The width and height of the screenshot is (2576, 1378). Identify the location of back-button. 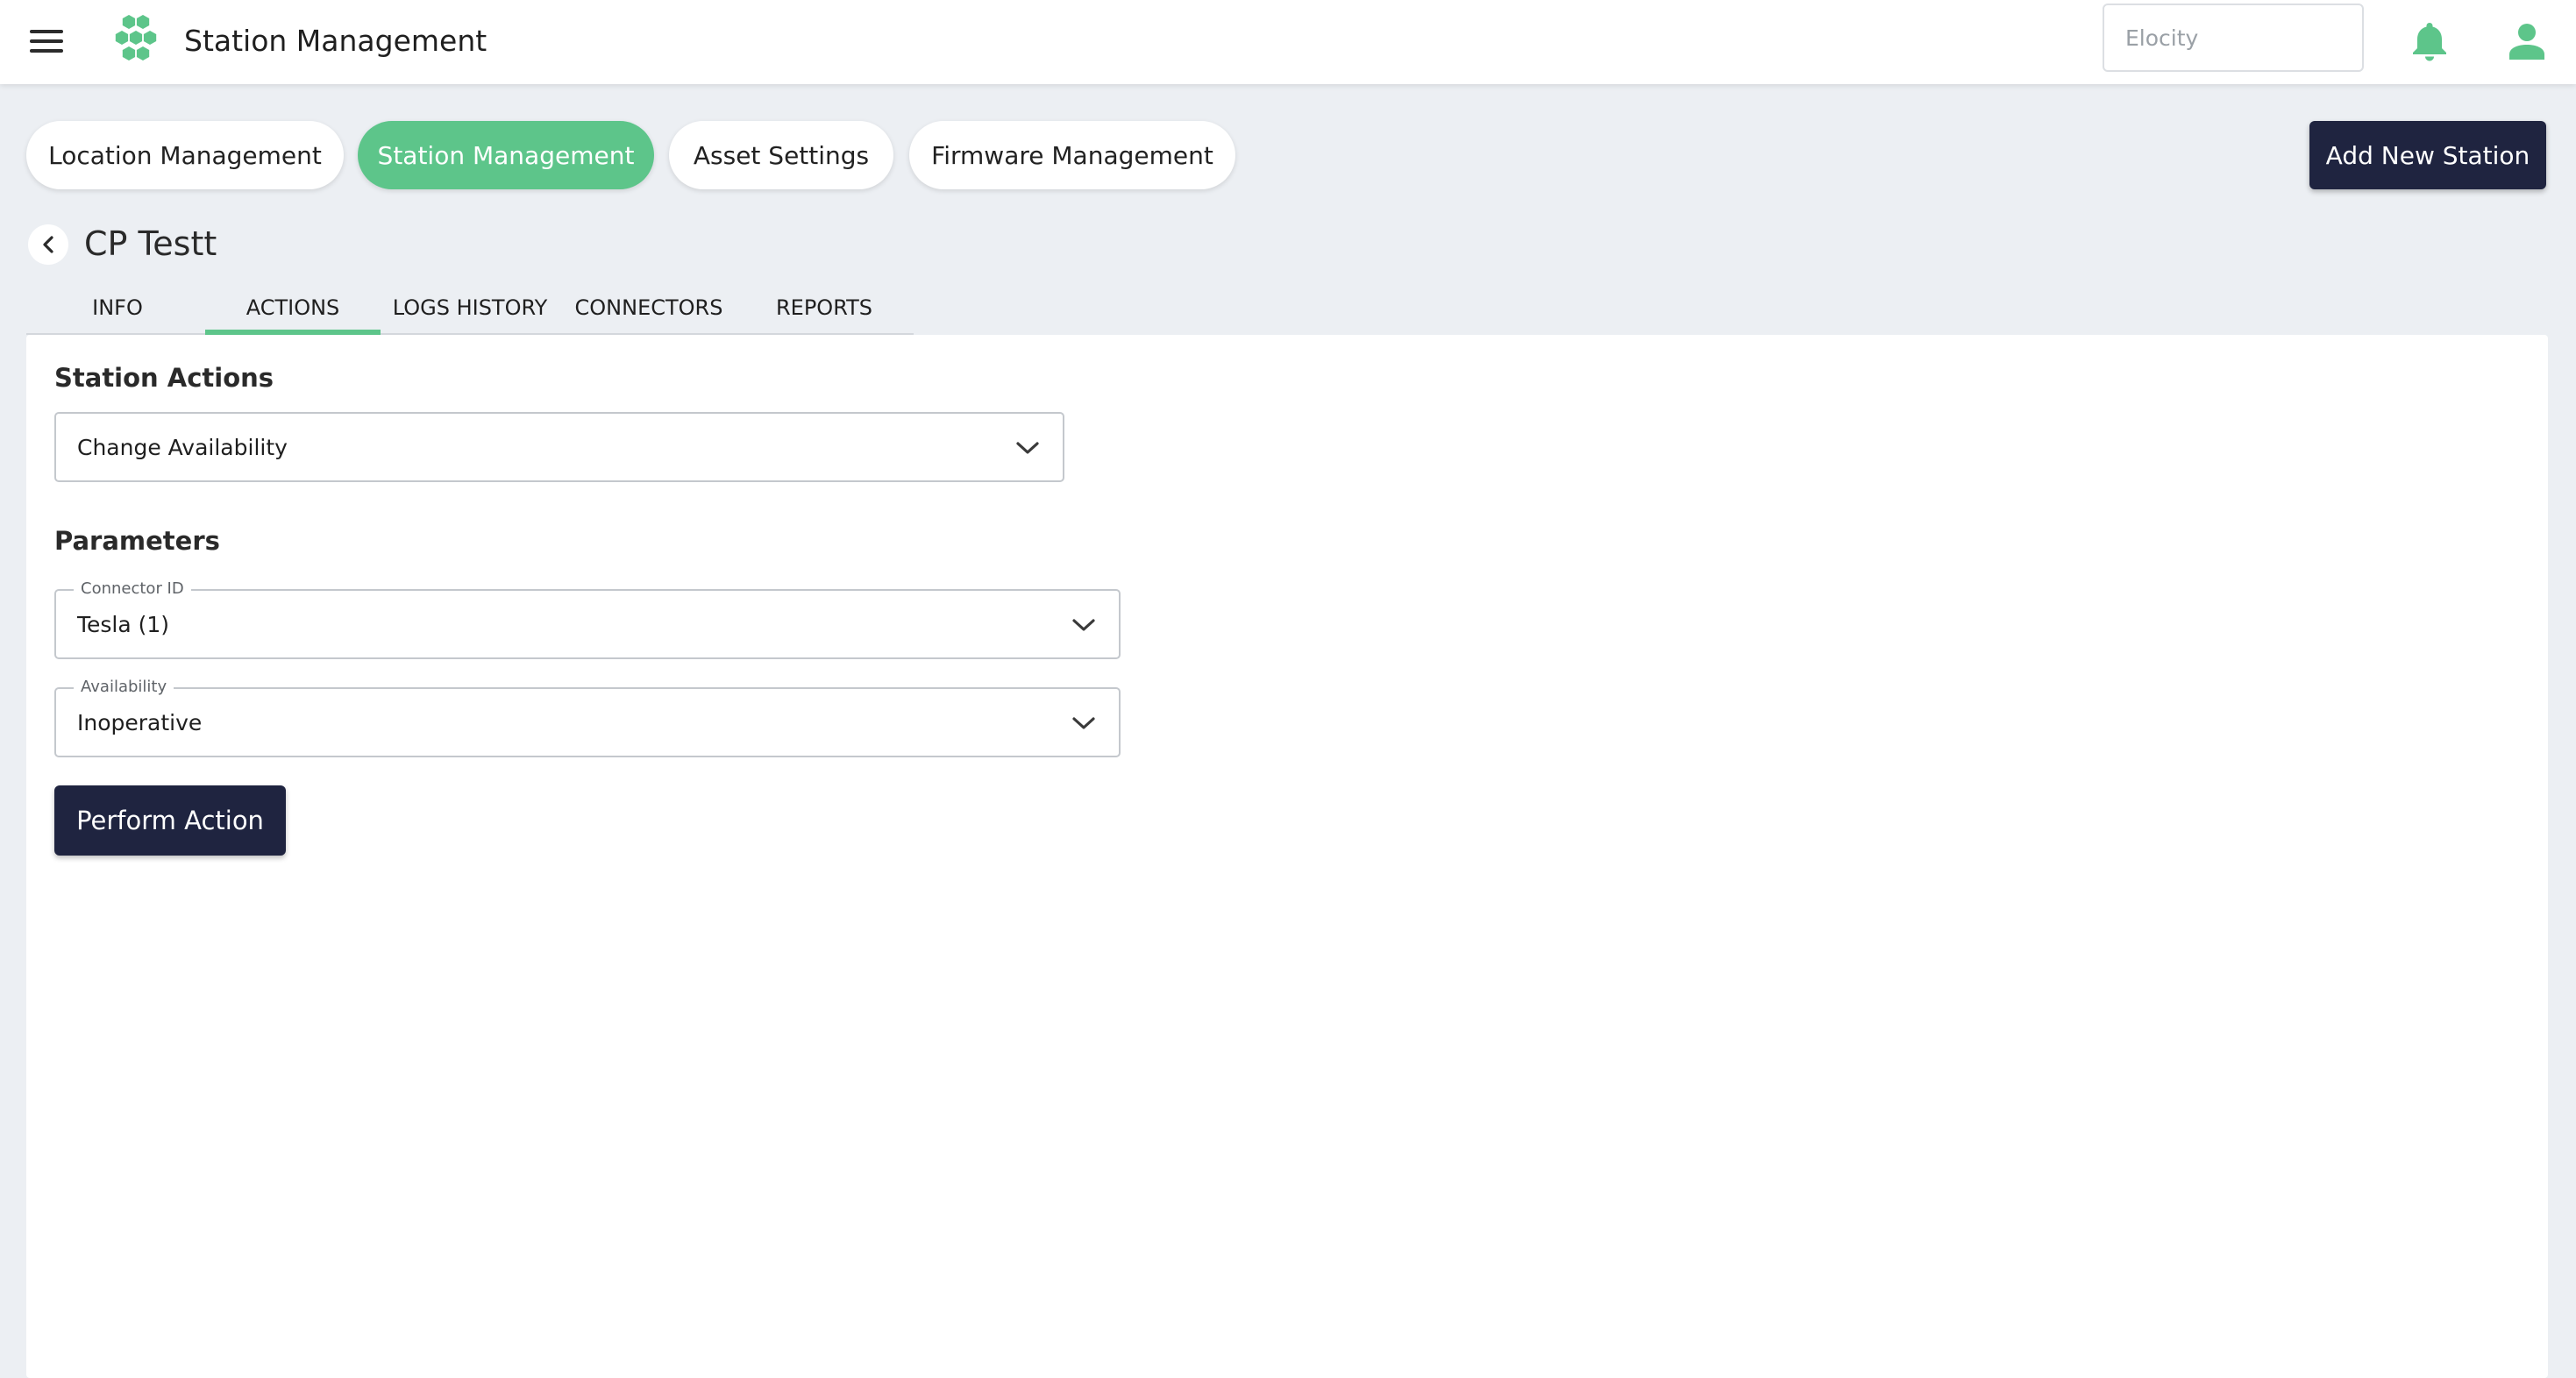
(48, 244).